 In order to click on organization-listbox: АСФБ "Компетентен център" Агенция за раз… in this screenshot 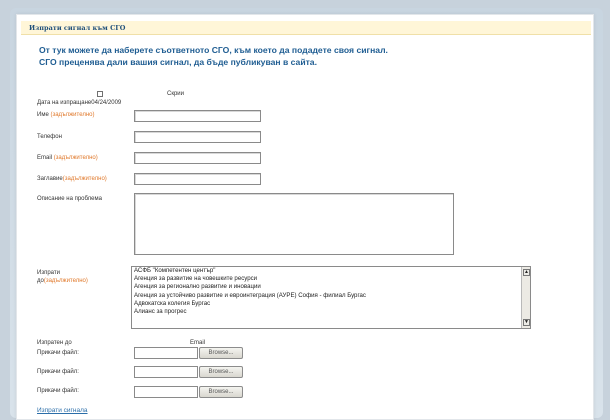, I will do `click(331, 297)`.